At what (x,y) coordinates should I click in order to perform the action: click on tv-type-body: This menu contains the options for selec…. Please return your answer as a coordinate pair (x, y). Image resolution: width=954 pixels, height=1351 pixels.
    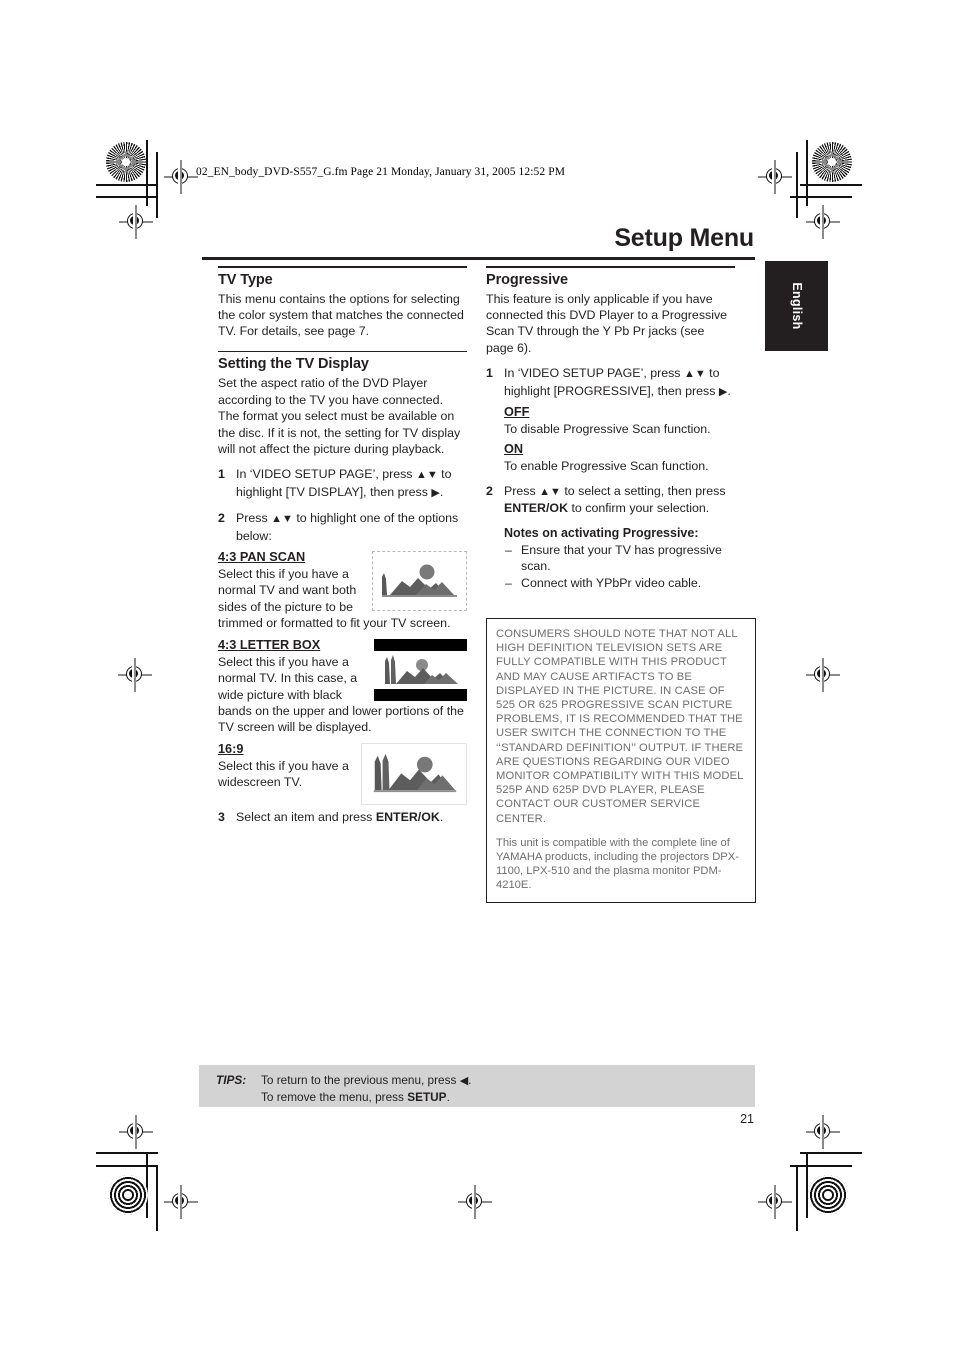
    Looking at the image, I should click on (341, 315).